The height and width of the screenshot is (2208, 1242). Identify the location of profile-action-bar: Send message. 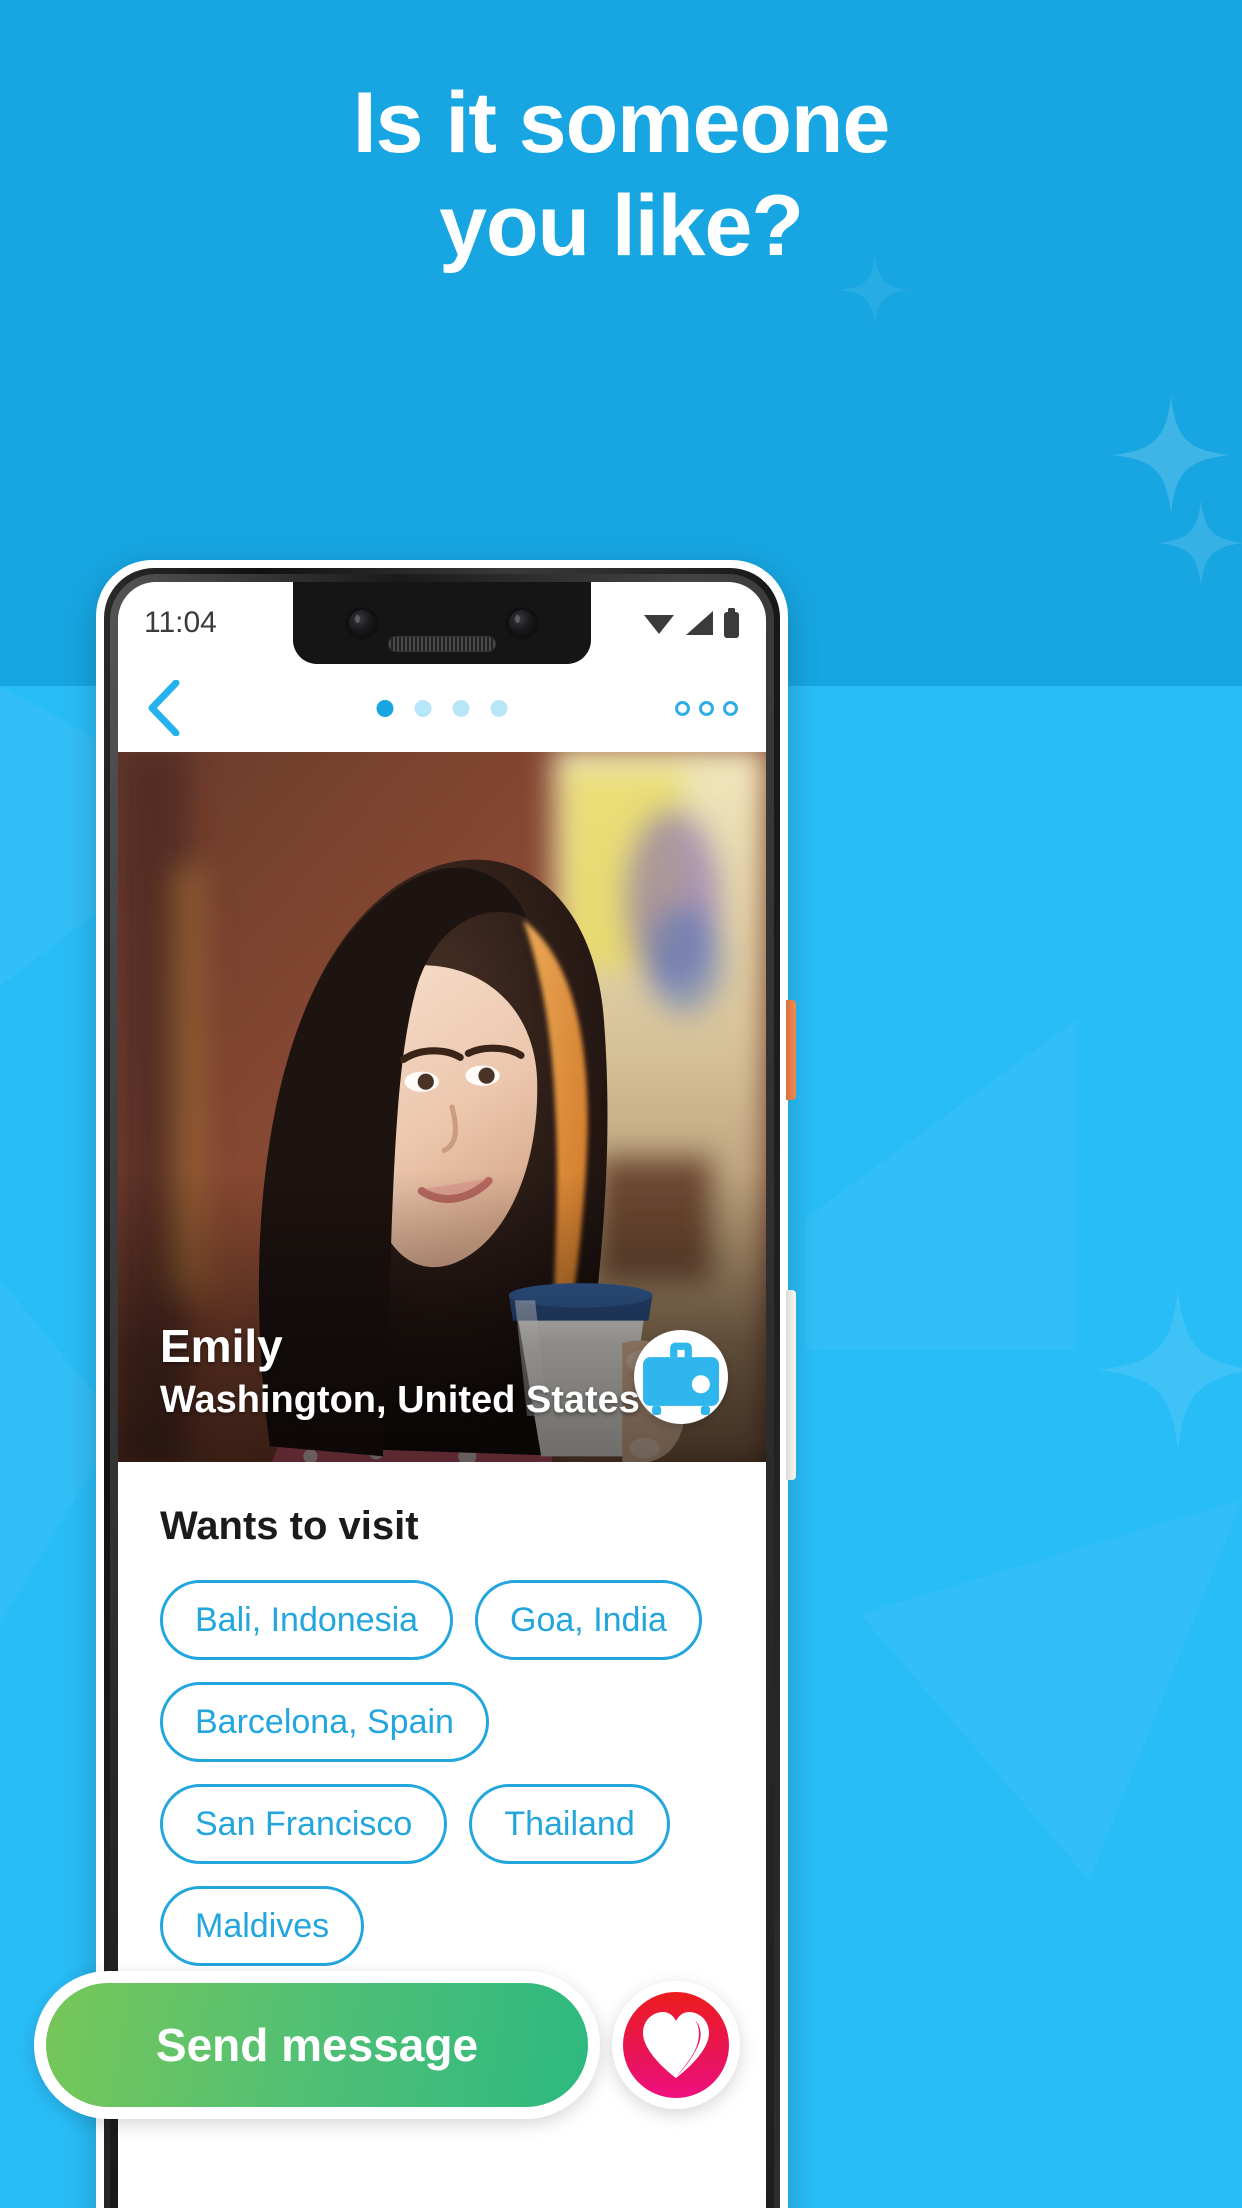
(414, 2045).